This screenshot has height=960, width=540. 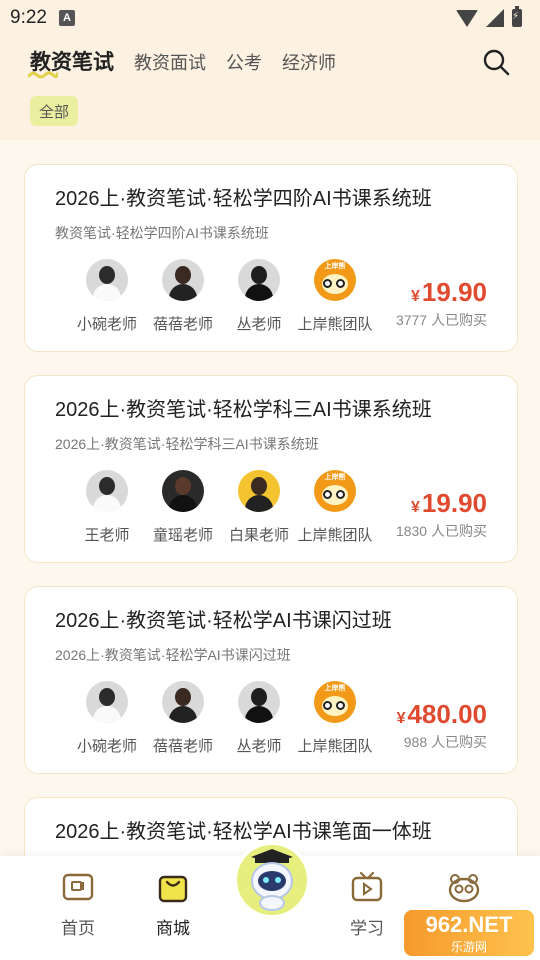 I want to click on nav-profile, so click(x=464, y=892).